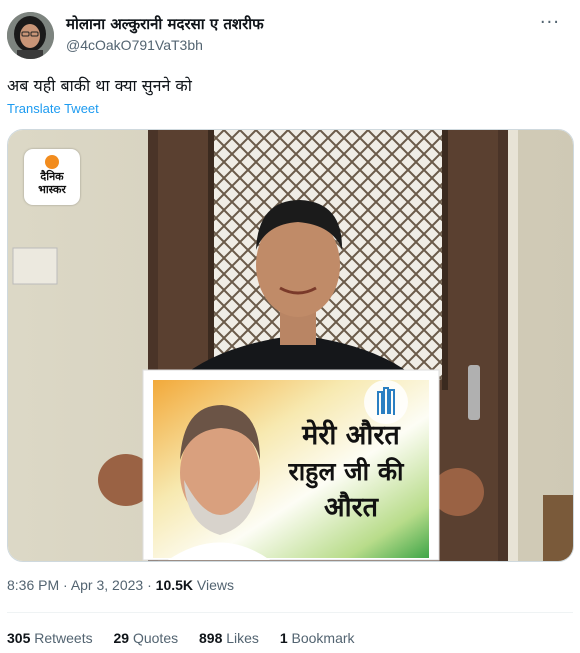  I want to click on user-handle: @4cOakO791VaT3bh, so click(134, 45).